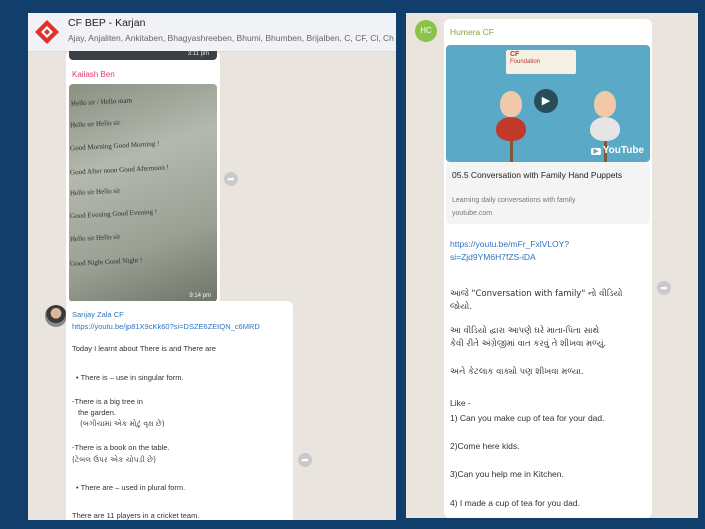 The width and height of the screenshot is (705, 529). I want to click on photo-text-line: Good Night Good Night !, so click(106, 262).